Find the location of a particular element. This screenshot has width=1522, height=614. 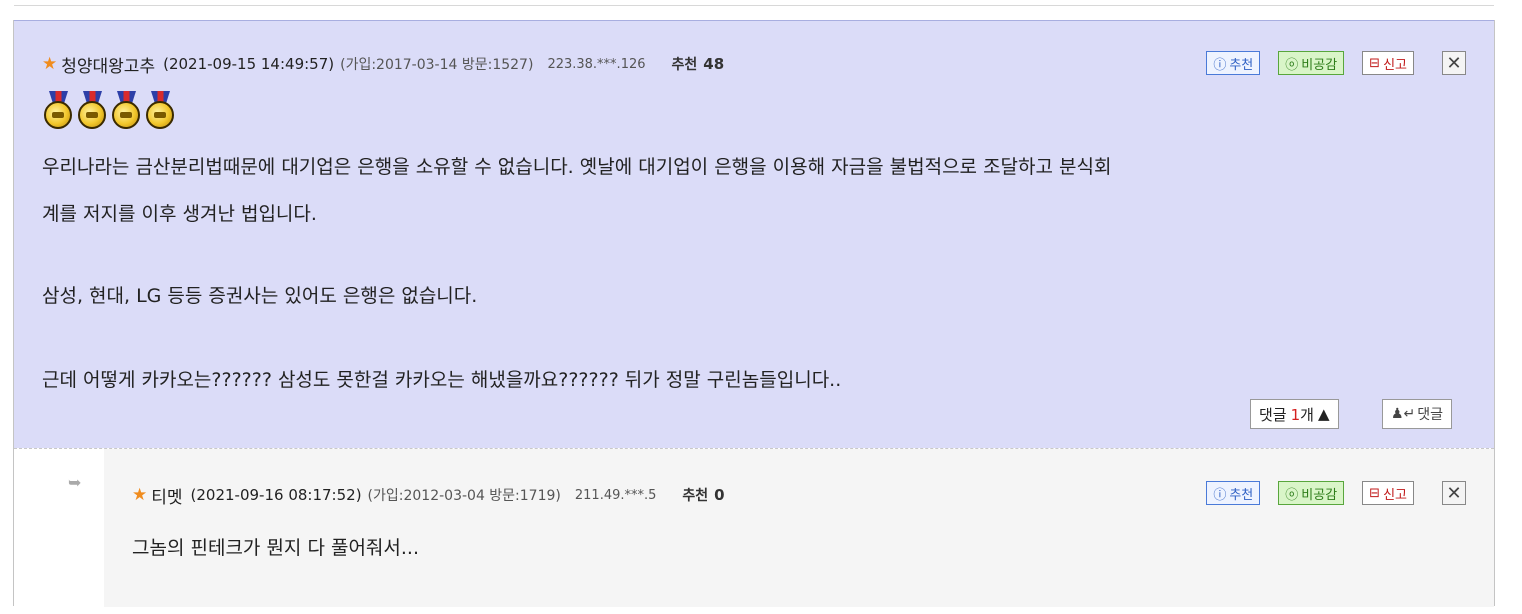

comment-text-line: 삼성, 현대, LG 등등 증권사는 있어도 은행은 없습니다. is located at coordinates (260, 296).